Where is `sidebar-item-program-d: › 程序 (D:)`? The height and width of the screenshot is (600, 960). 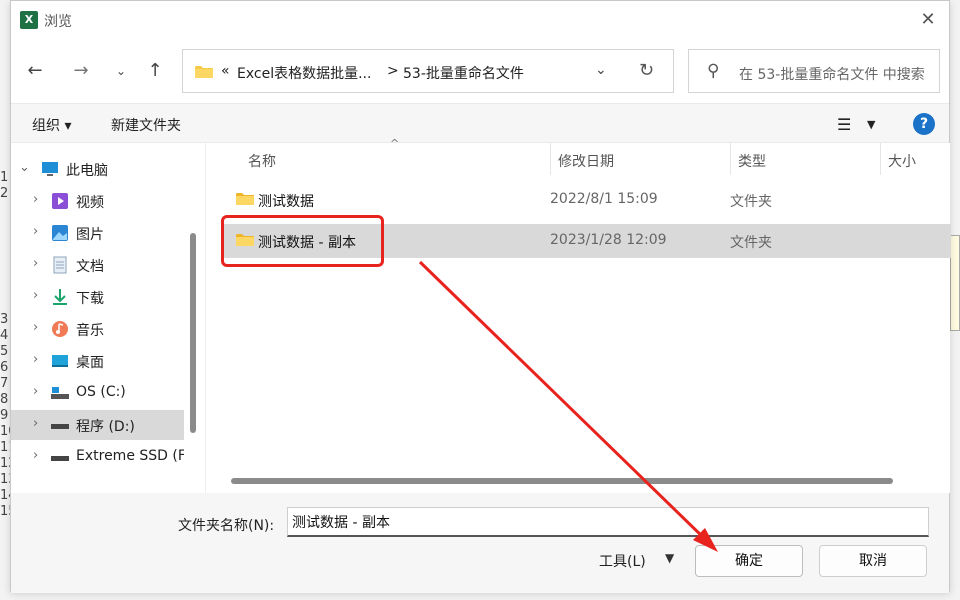
sidebar-item-program-d: › 程序 (D:) is located at coordinates (97, 425).